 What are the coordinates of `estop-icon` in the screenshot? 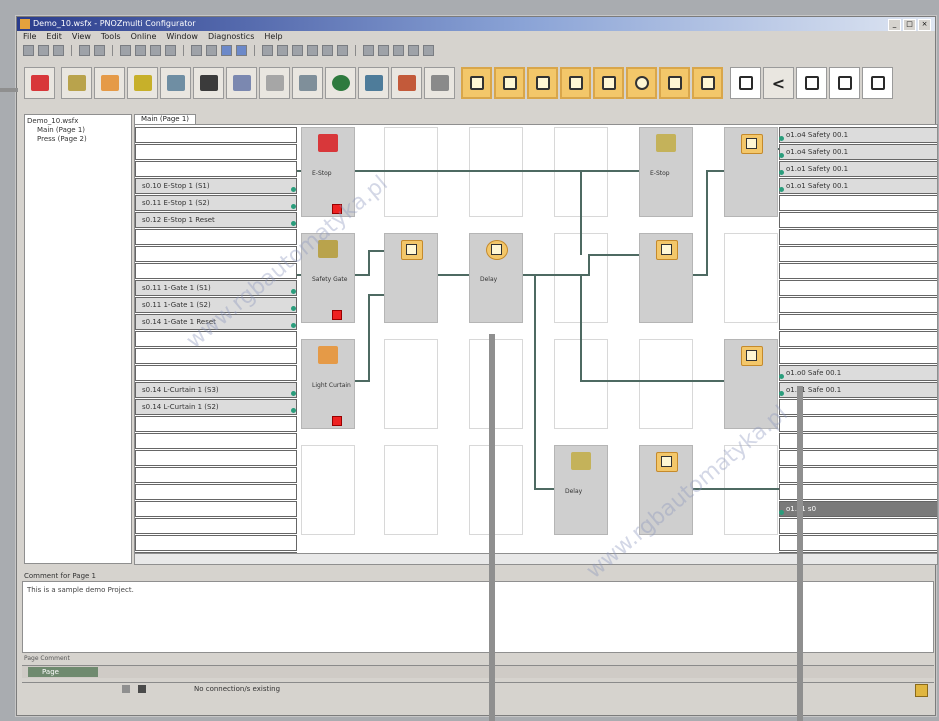 It's located at (39, 83).